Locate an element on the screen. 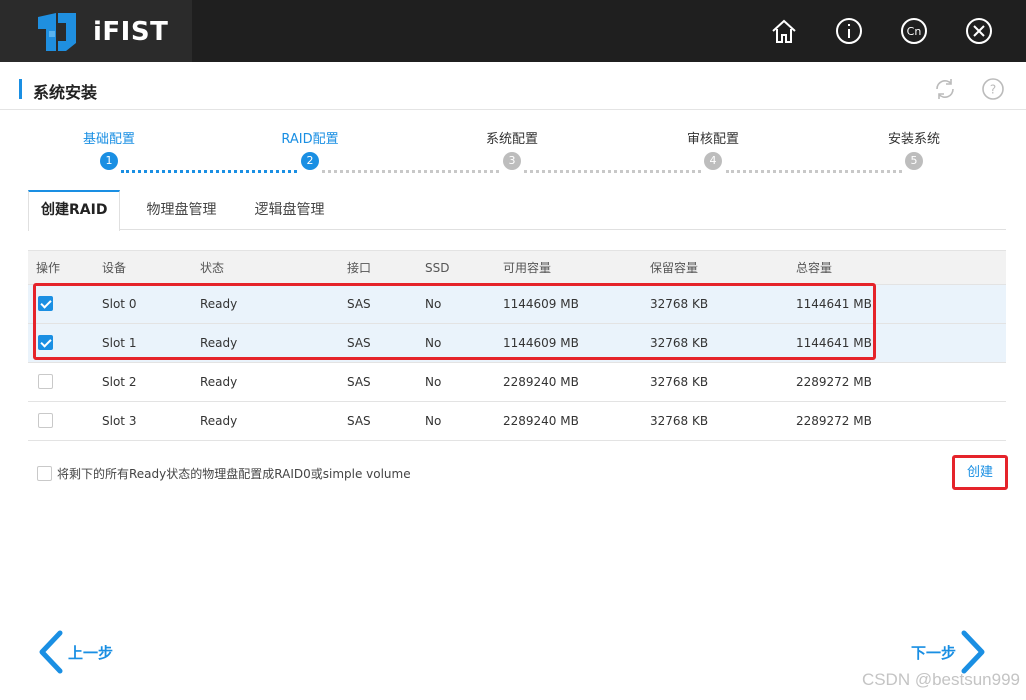 Image resolution: width=1026 pixels, height=700 pixels. watermark: CSDN @bestsun999 is located at coordinates (940, 679).